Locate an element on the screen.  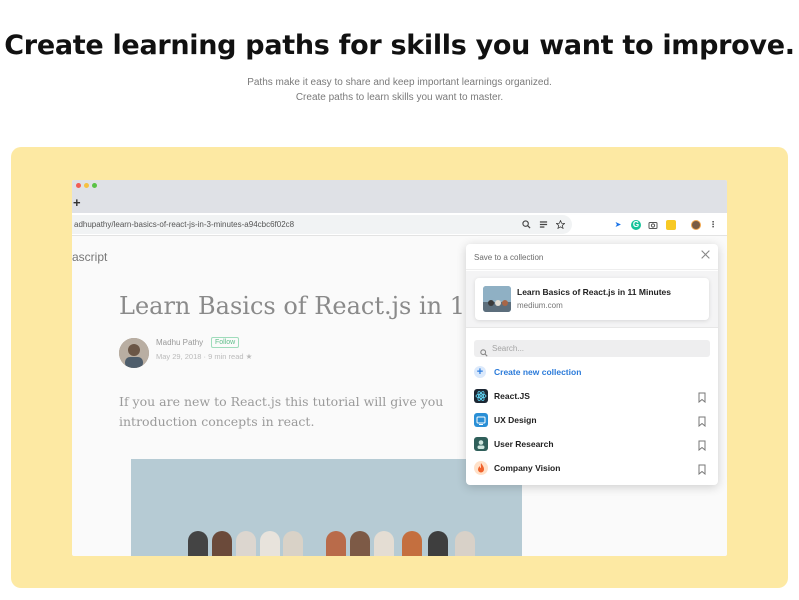
new-tab-button: + is located at coordinates (77, 202).